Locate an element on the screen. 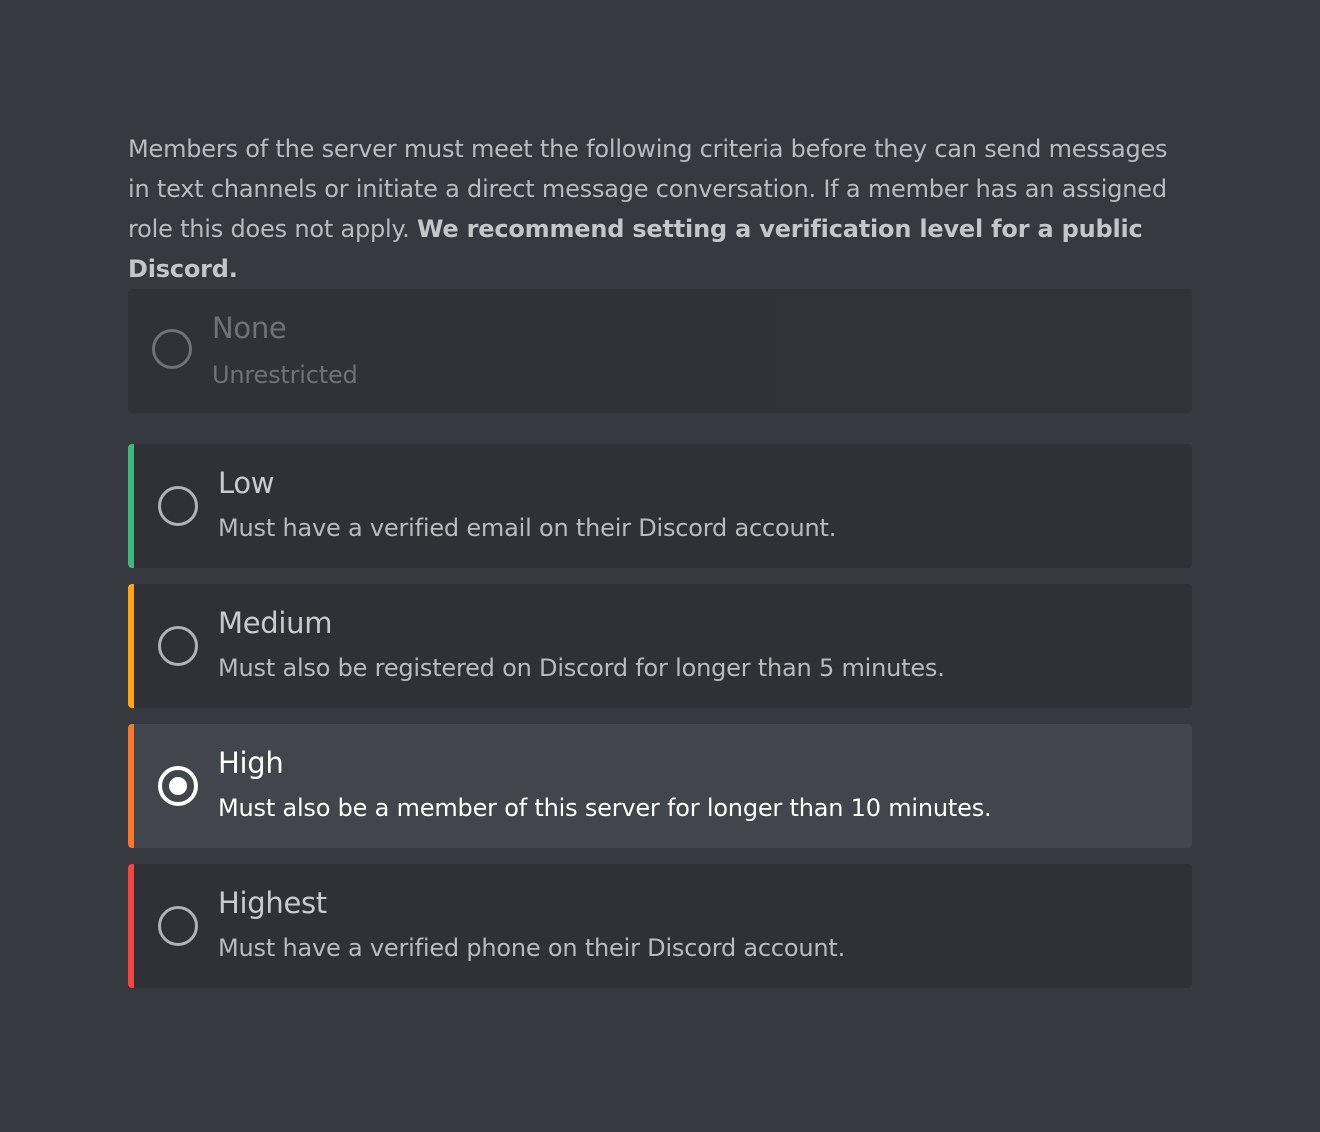 The image size is (1320, 1132). radio-button-low is located at coordinates (178, 506).